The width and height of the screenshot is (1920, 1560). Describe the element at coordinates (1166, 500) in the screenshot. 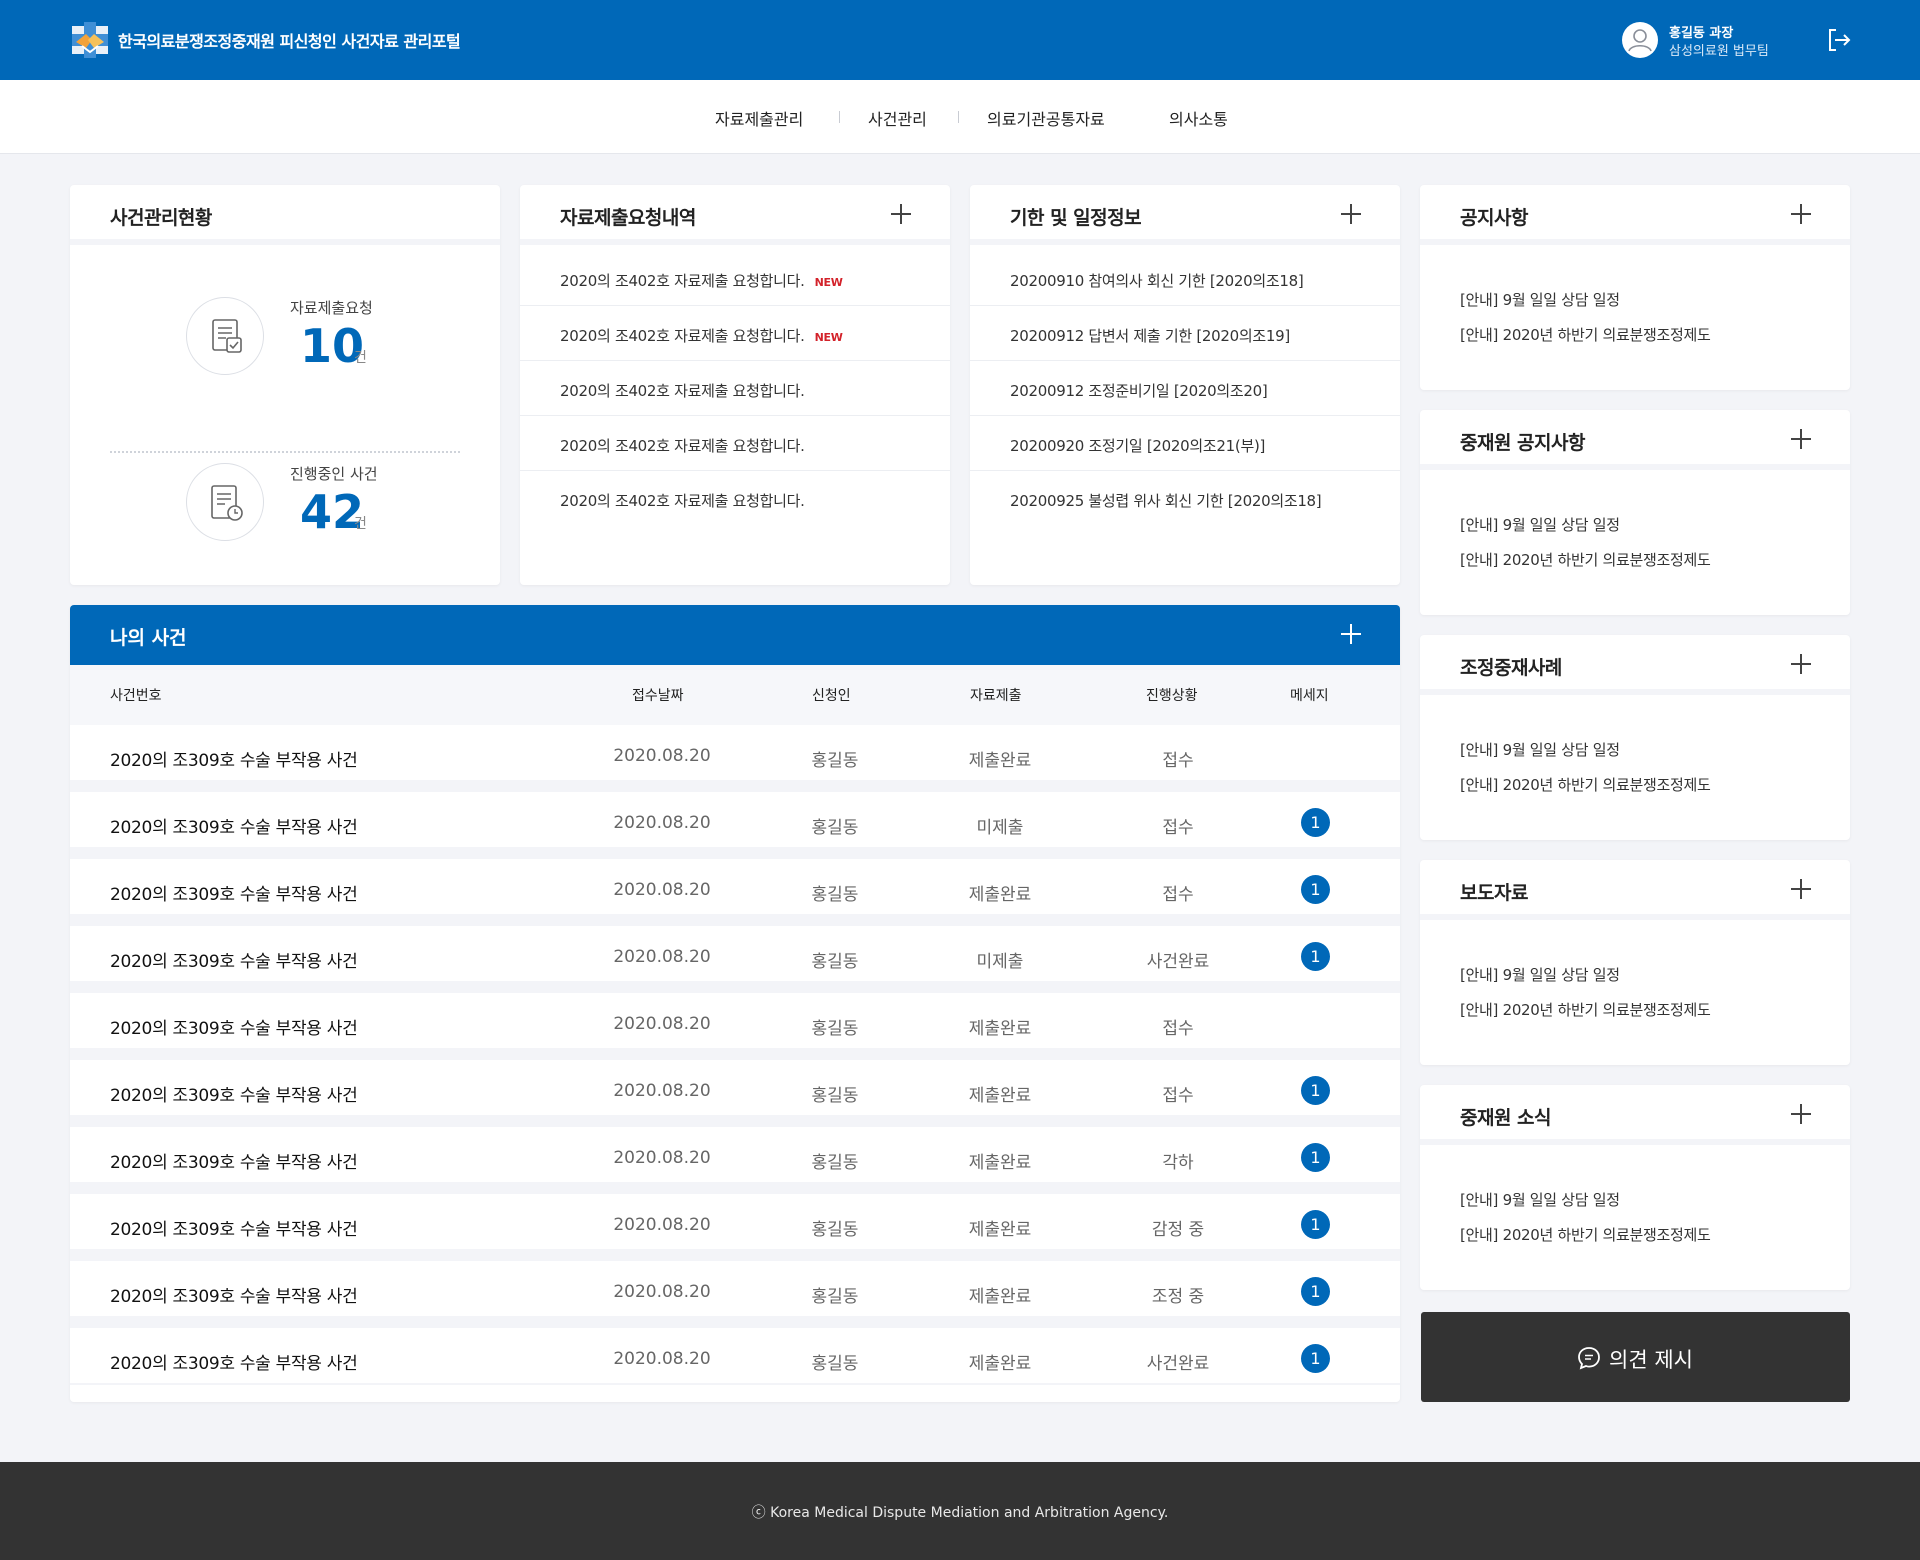

I see `schedule-text: 20200925 불성렵 위사 회신 기한 [2020의조18]` at that location.